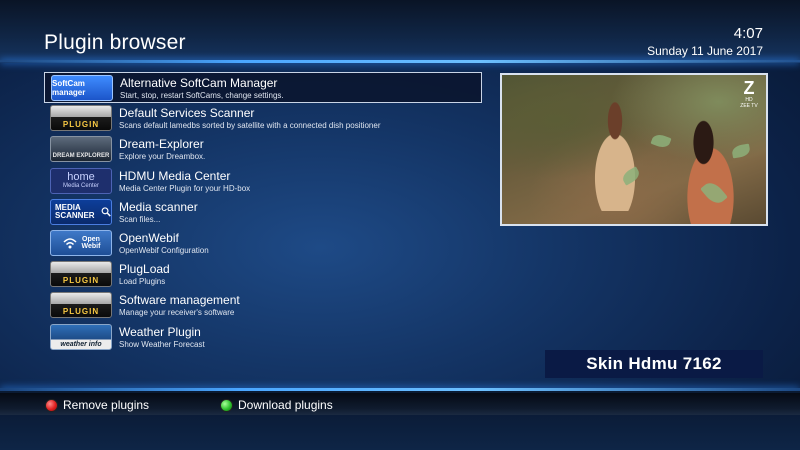 The width and height of the screenshot is (800, 450). I want to click on download-plugins-button: Download plugins, so click(276, 405).